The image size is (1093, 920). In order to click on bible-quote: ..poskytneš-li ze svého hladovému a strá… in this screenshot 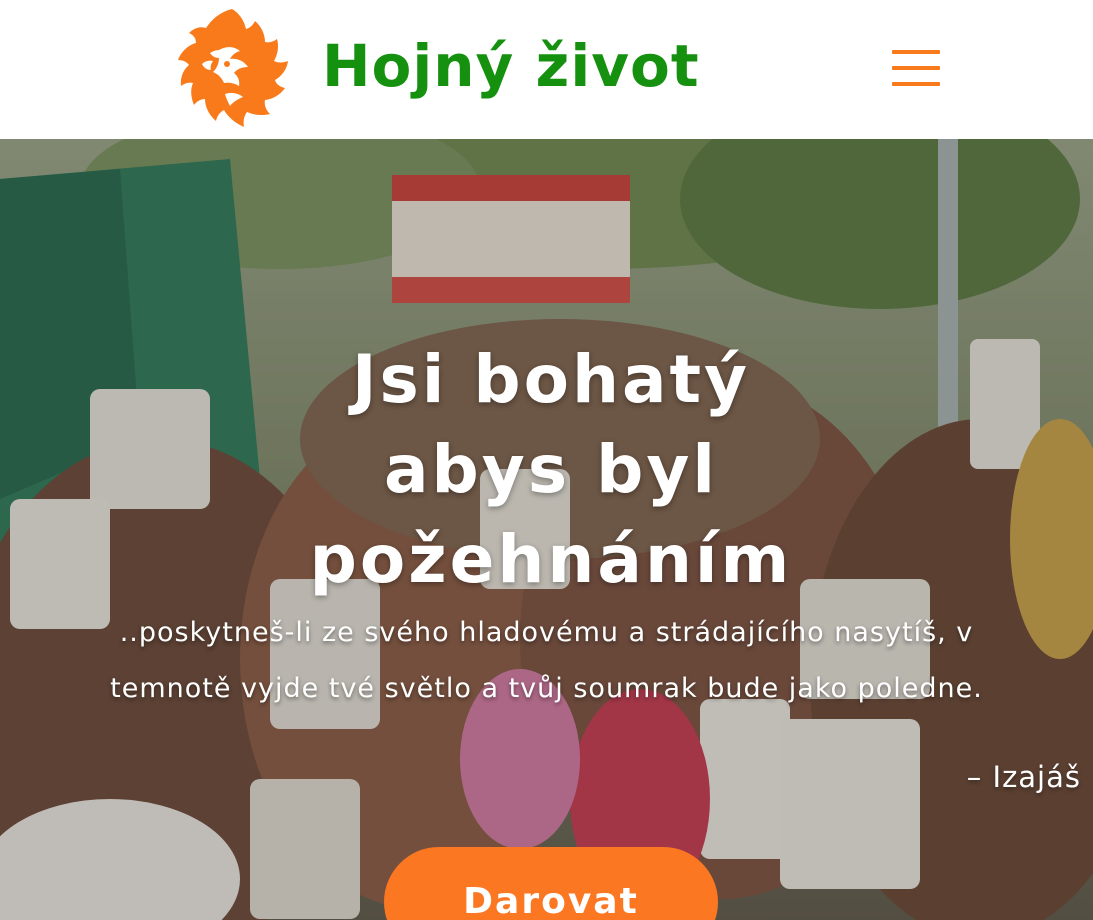, I will do `click(546, 661)`.